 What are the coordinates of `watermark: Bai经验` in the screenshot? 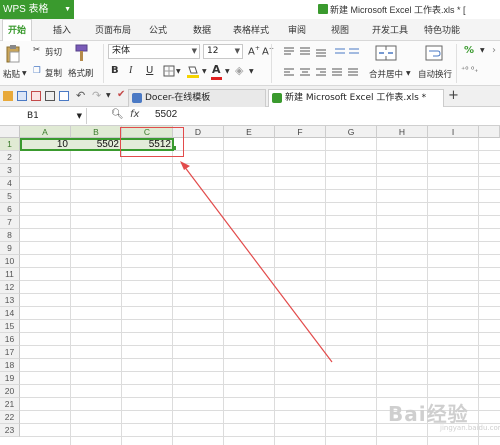 It's located at (428, 414).